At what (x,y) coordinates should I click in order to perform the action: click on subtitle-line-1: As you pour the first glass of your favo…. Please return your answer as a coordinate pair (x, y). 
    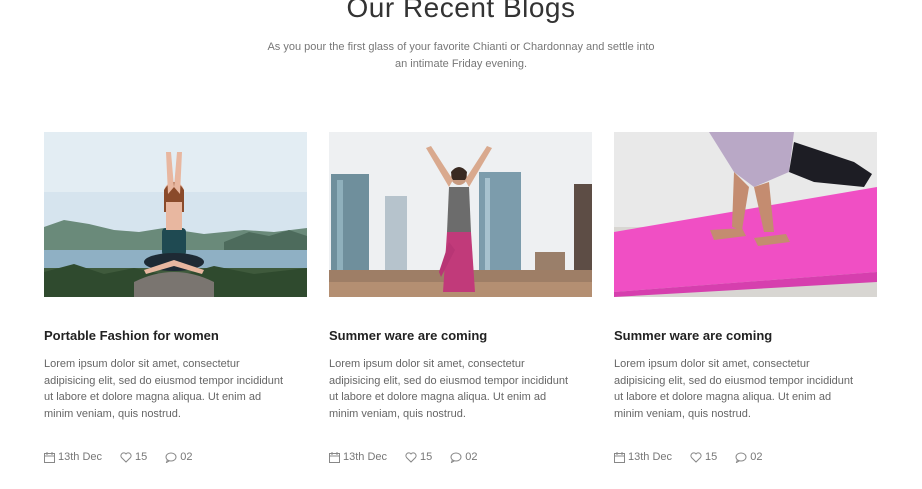
    Looking at the image, I should click on (461, 47).